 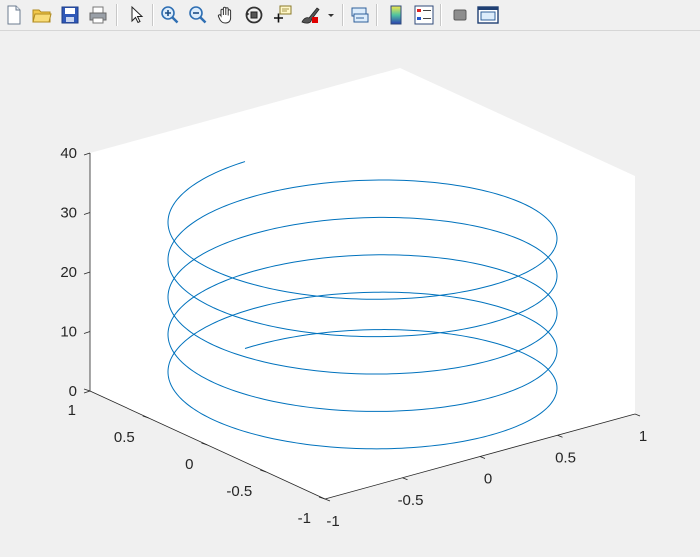 I want to click on rotate-3d-button, so click(x=254, y=15).